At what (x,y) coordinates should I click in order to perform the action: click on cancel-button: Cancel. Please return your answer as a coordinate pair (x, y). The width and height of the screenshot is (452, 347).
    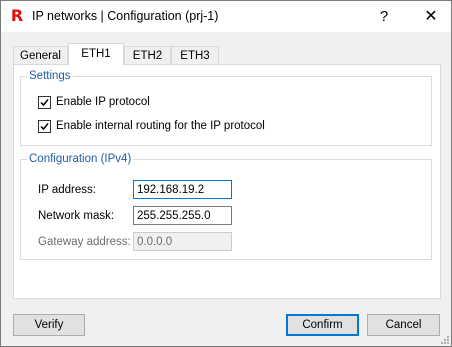
    Looking at the image, I should click on (403, 325).